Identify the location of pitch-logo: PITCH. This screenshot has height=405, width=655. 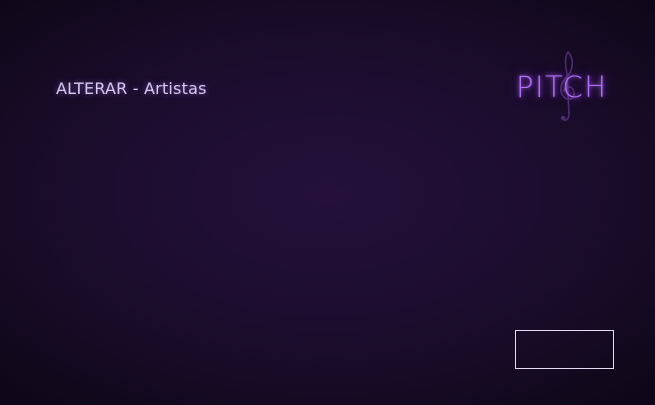
(568, 88).